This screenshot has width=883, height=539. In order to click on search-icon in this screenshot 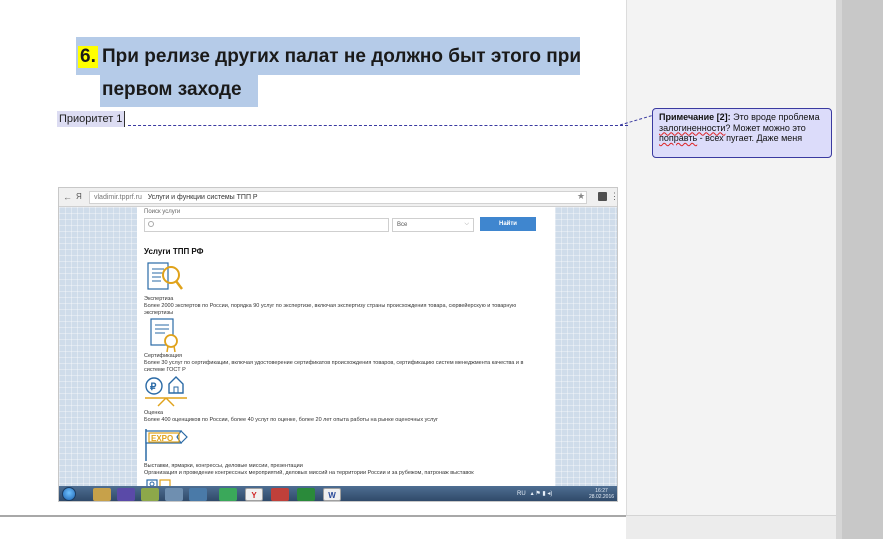, I will do `click(151, 224)`.